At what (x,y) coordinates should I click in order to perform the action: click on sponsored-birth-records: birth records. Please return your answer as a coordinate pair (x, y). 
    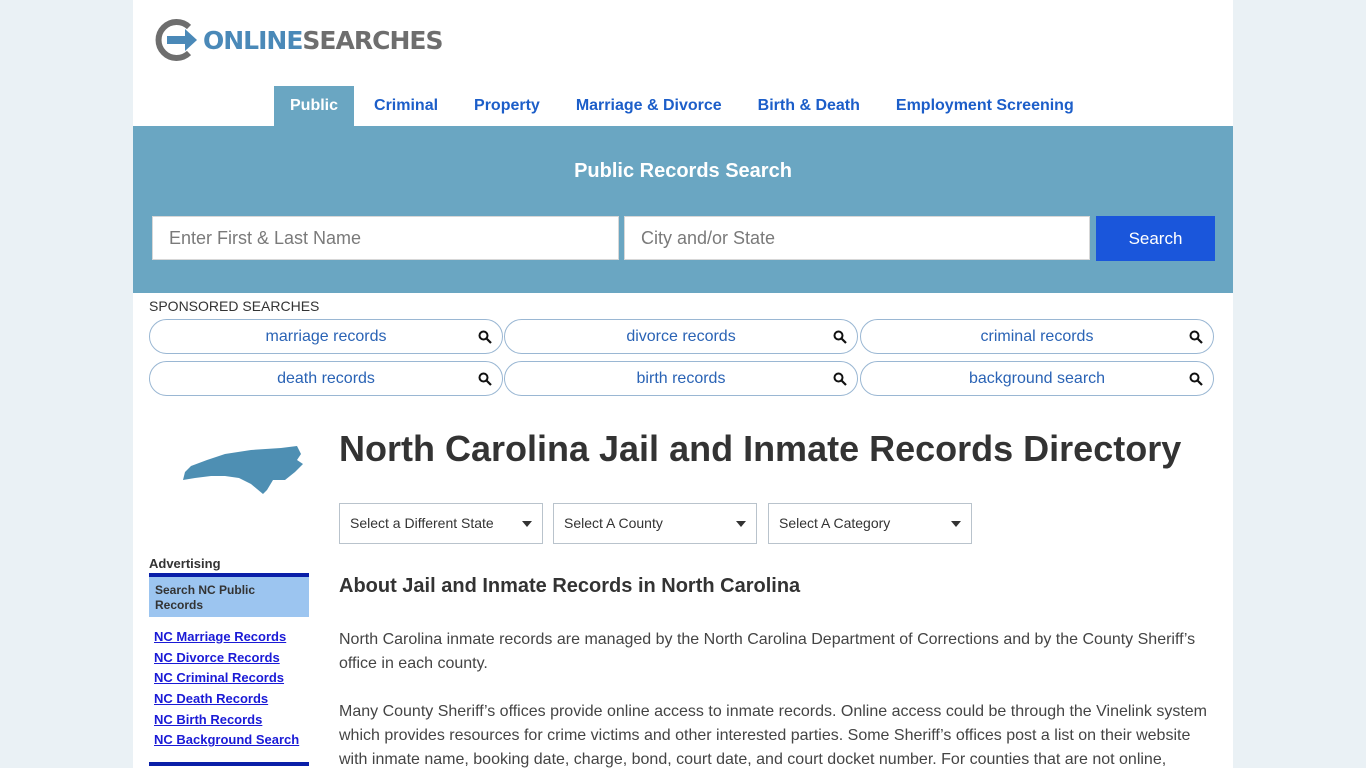
    Looking at the image, I should click on (681, 378).